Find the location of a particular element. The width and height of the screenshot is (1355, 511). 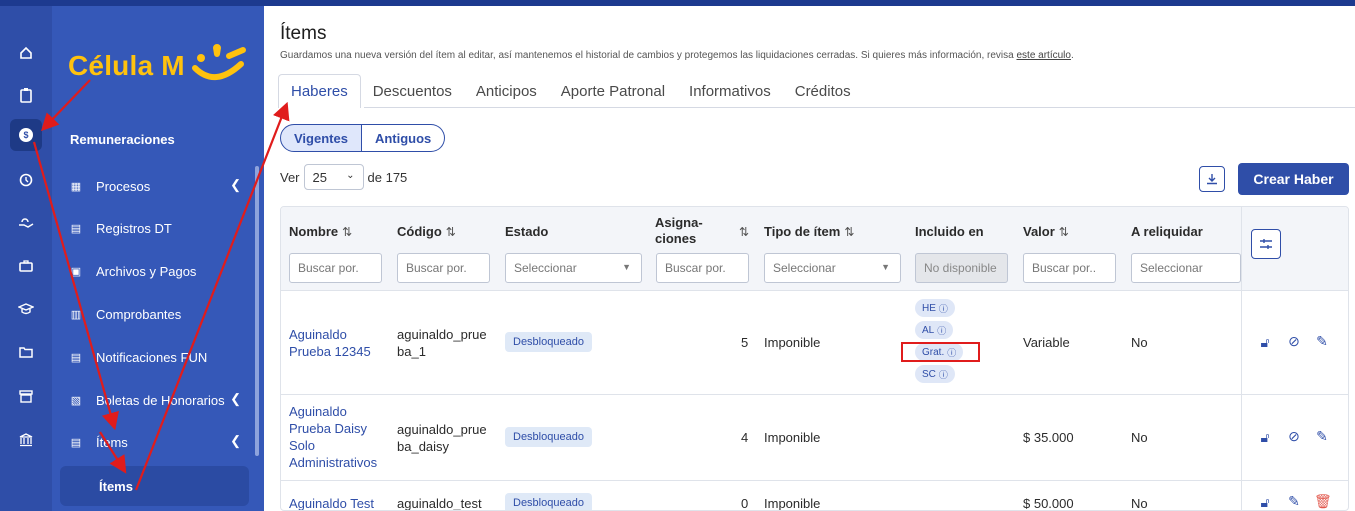

nav-item-archivos-pagos: ▣ Archivos y Pagos is located at coordinates (155, 271).